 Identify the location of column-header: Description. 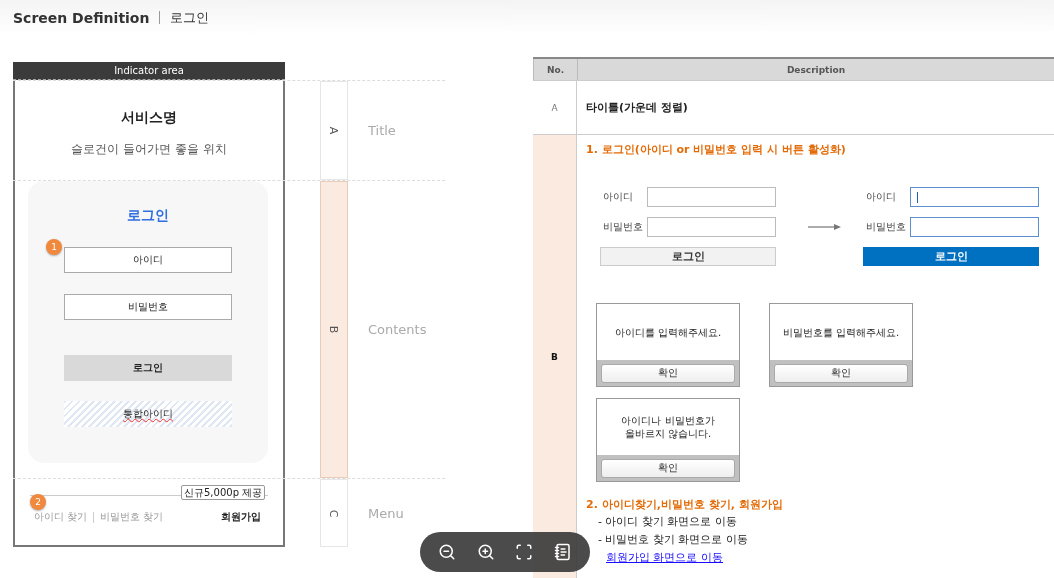
(815, 69).